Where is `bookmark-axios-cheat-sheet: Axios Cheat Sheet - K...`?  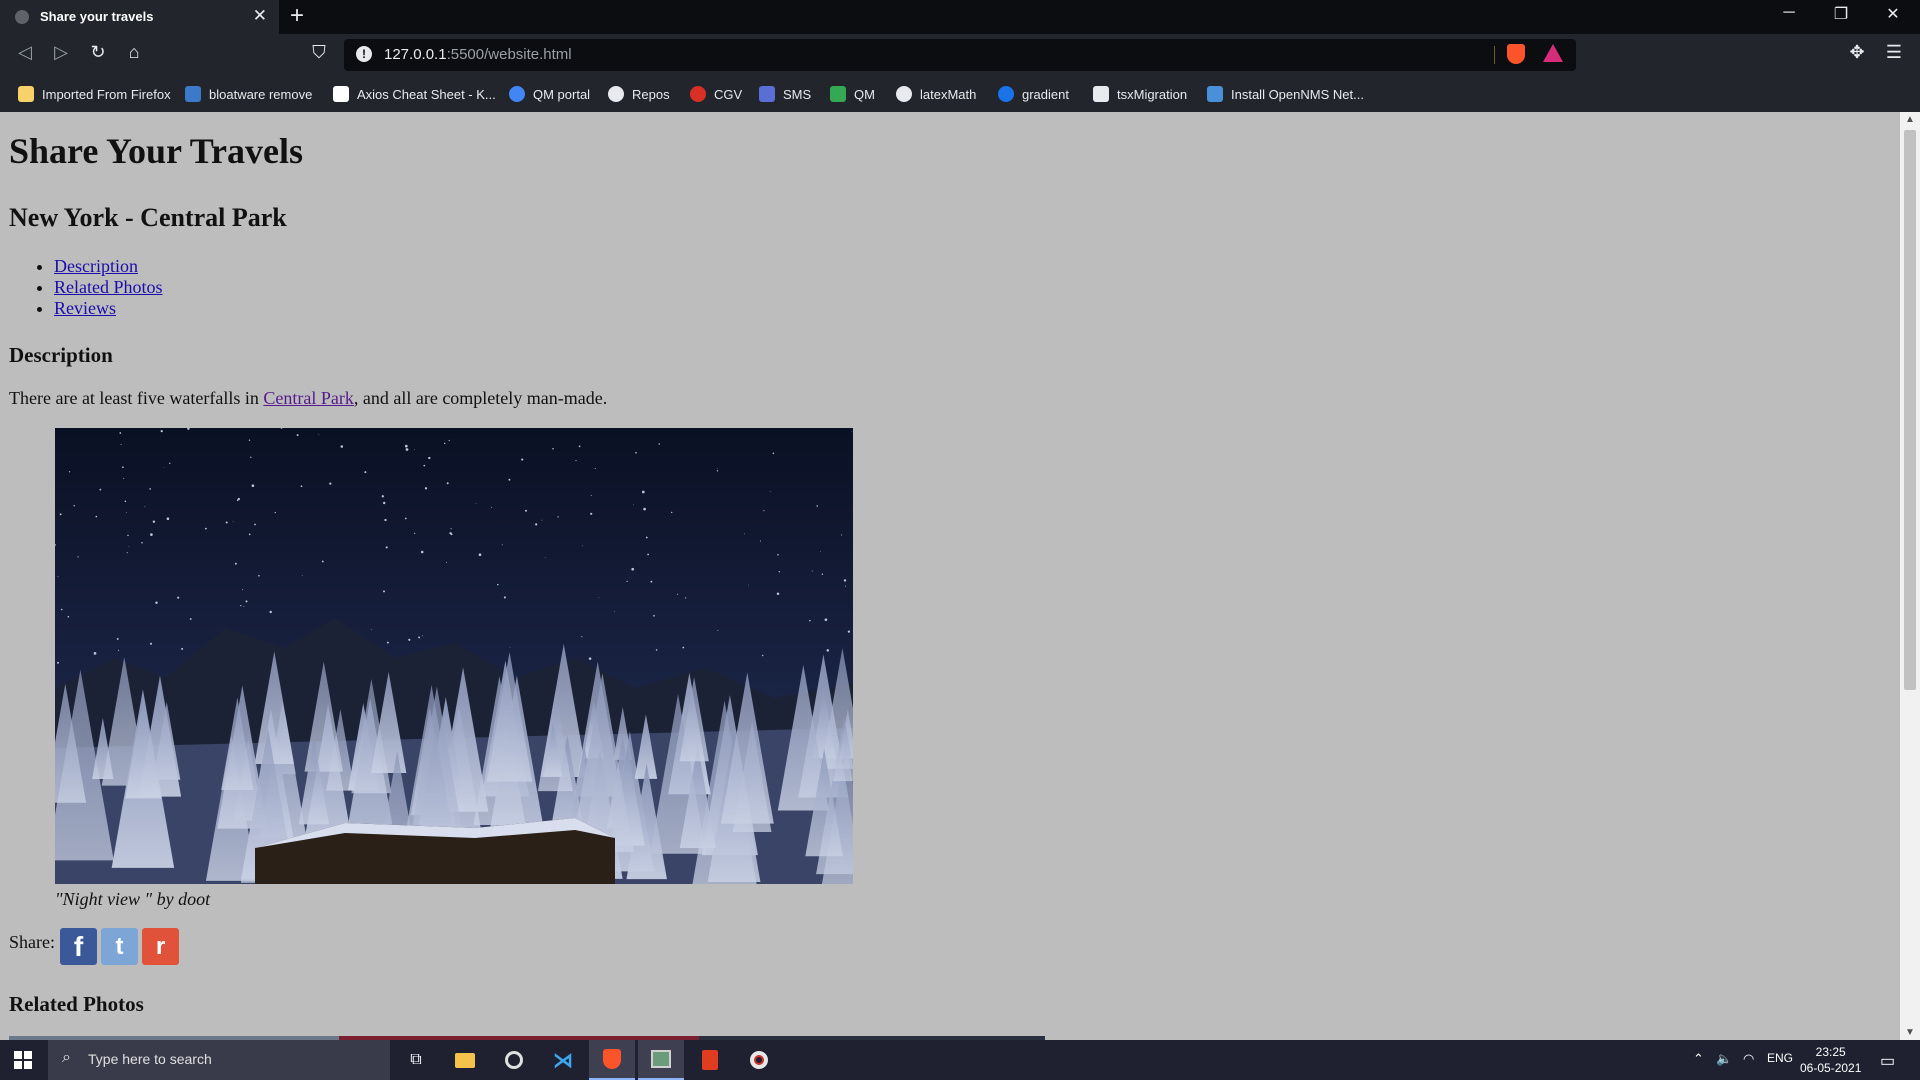
bookmark-axios-cheat-sheet: Axios Cheat Sheet - K... is located at coordinates (414, 94).